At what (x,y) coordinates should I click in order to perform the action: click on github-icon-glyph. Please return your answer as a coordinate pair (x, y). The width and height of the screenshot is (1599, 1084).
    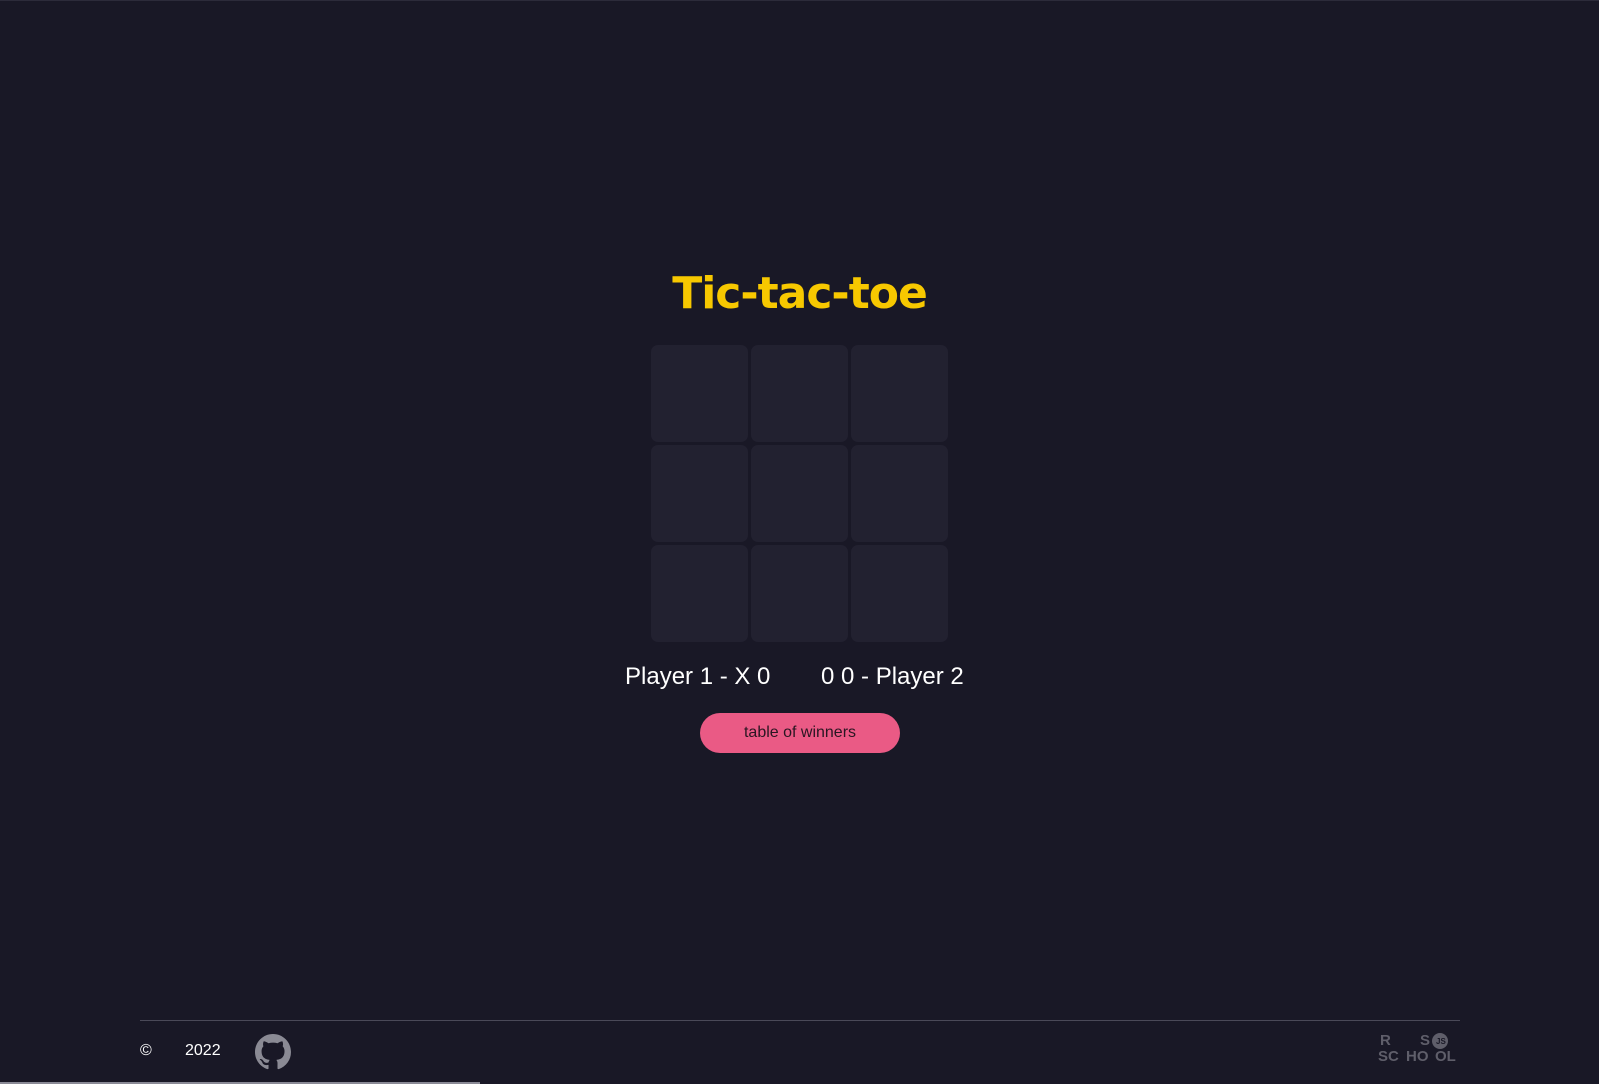
    Looking at the image, I should click on (273, 1052).